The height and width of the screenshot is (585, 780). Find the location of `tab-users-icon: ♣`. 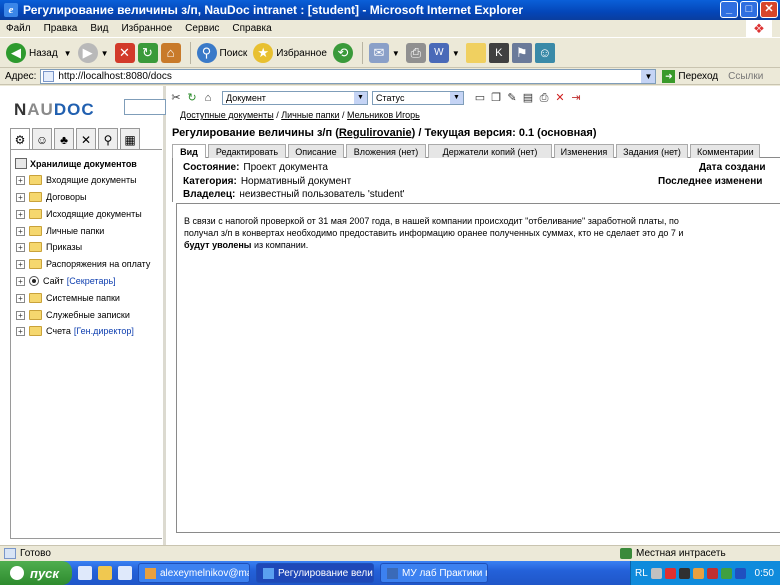

tab-users-icon: ♣ is located at coordinates (64, 139).